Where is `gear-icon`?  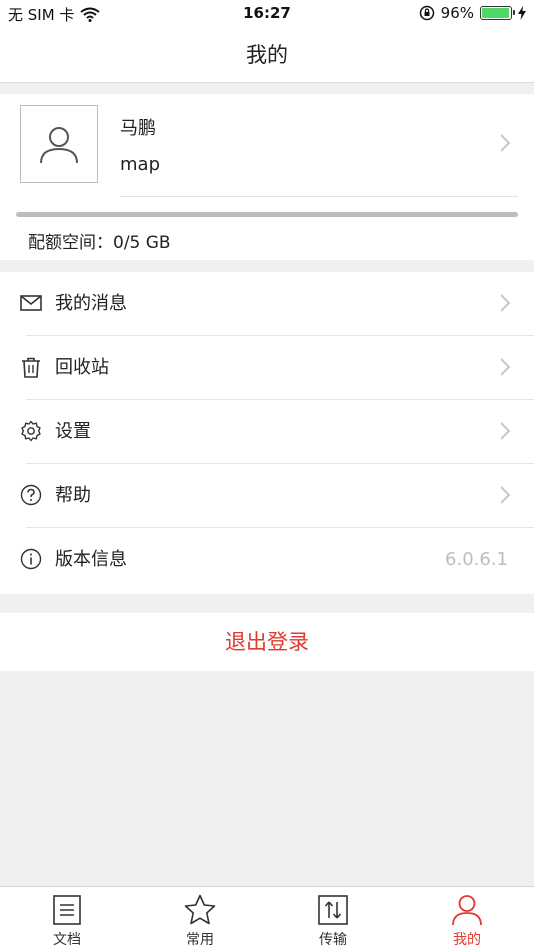 gear-icon is located at coordinates (31, 431).